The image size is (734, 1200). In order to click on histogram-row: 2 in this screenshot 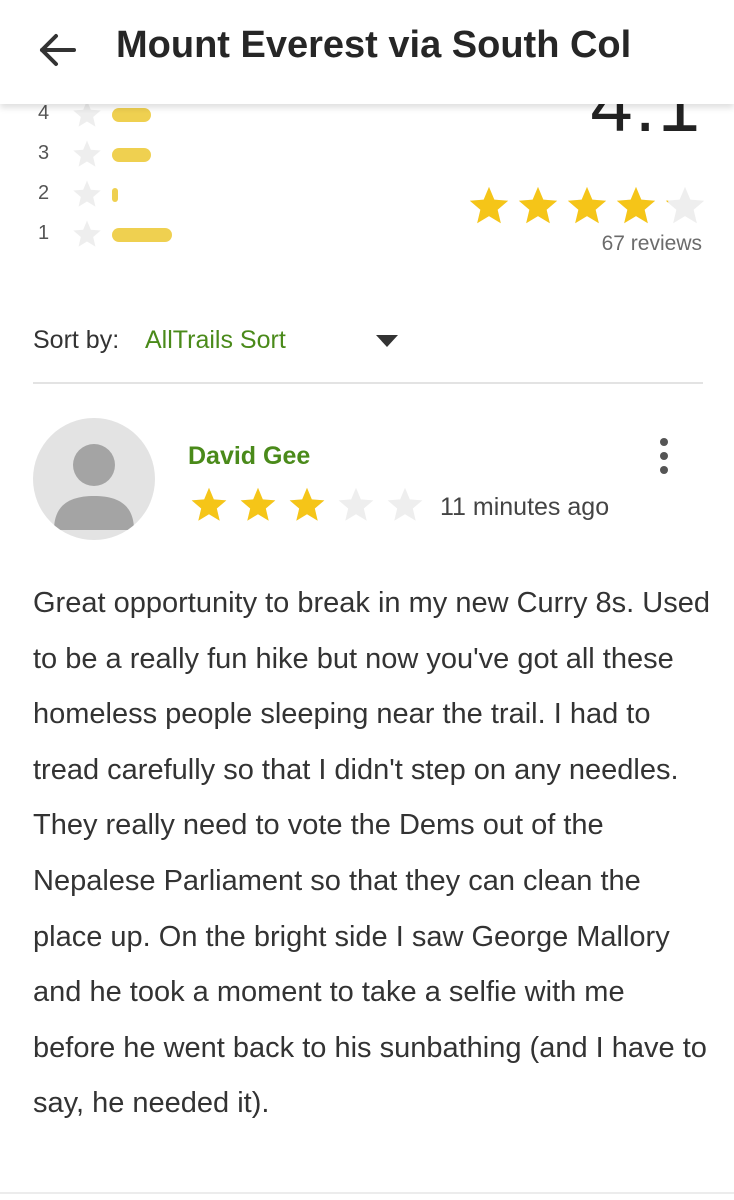, I will do `click(110, 195)`.